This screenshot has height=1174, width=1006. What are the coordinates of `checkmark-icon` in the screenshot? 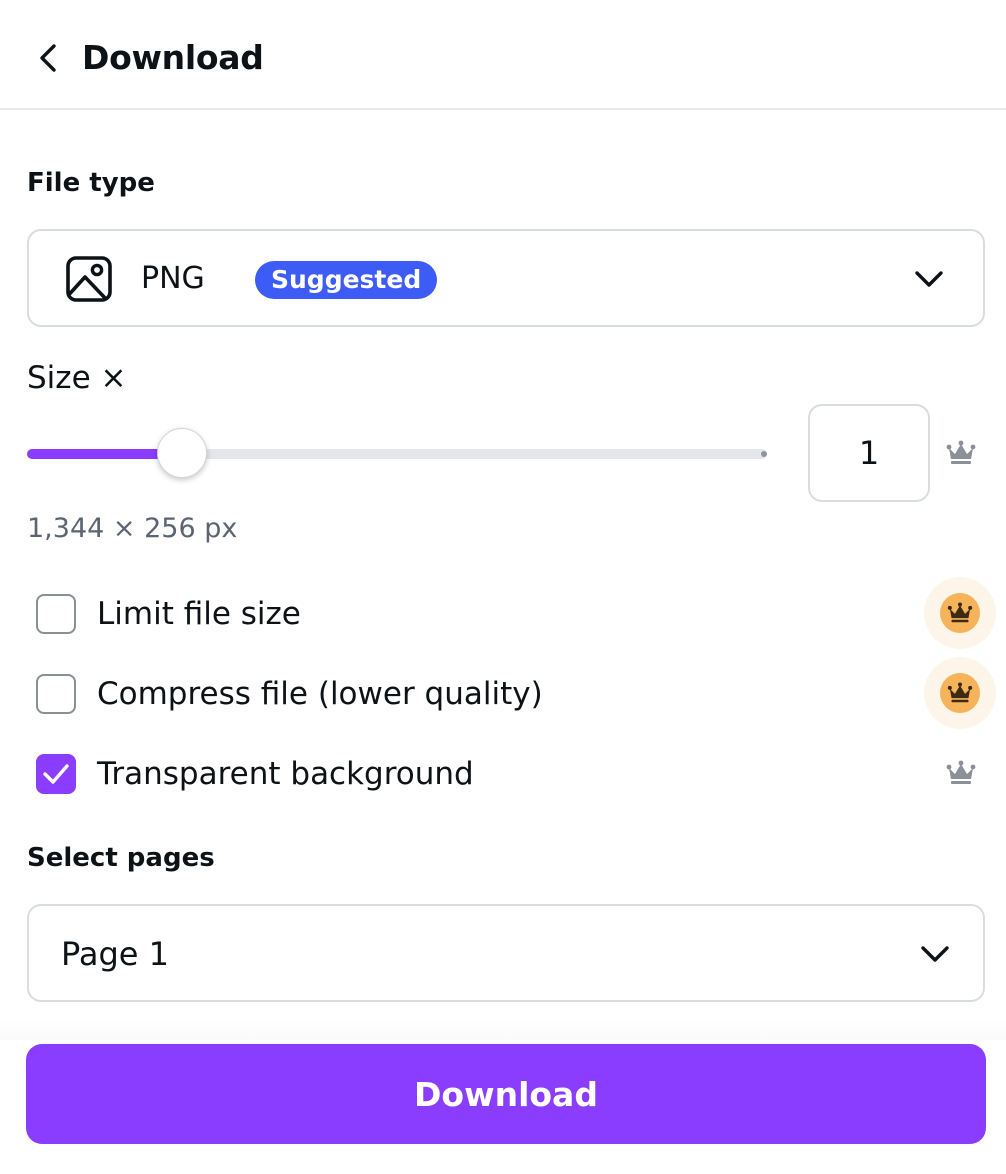 It's located at (56, 774).